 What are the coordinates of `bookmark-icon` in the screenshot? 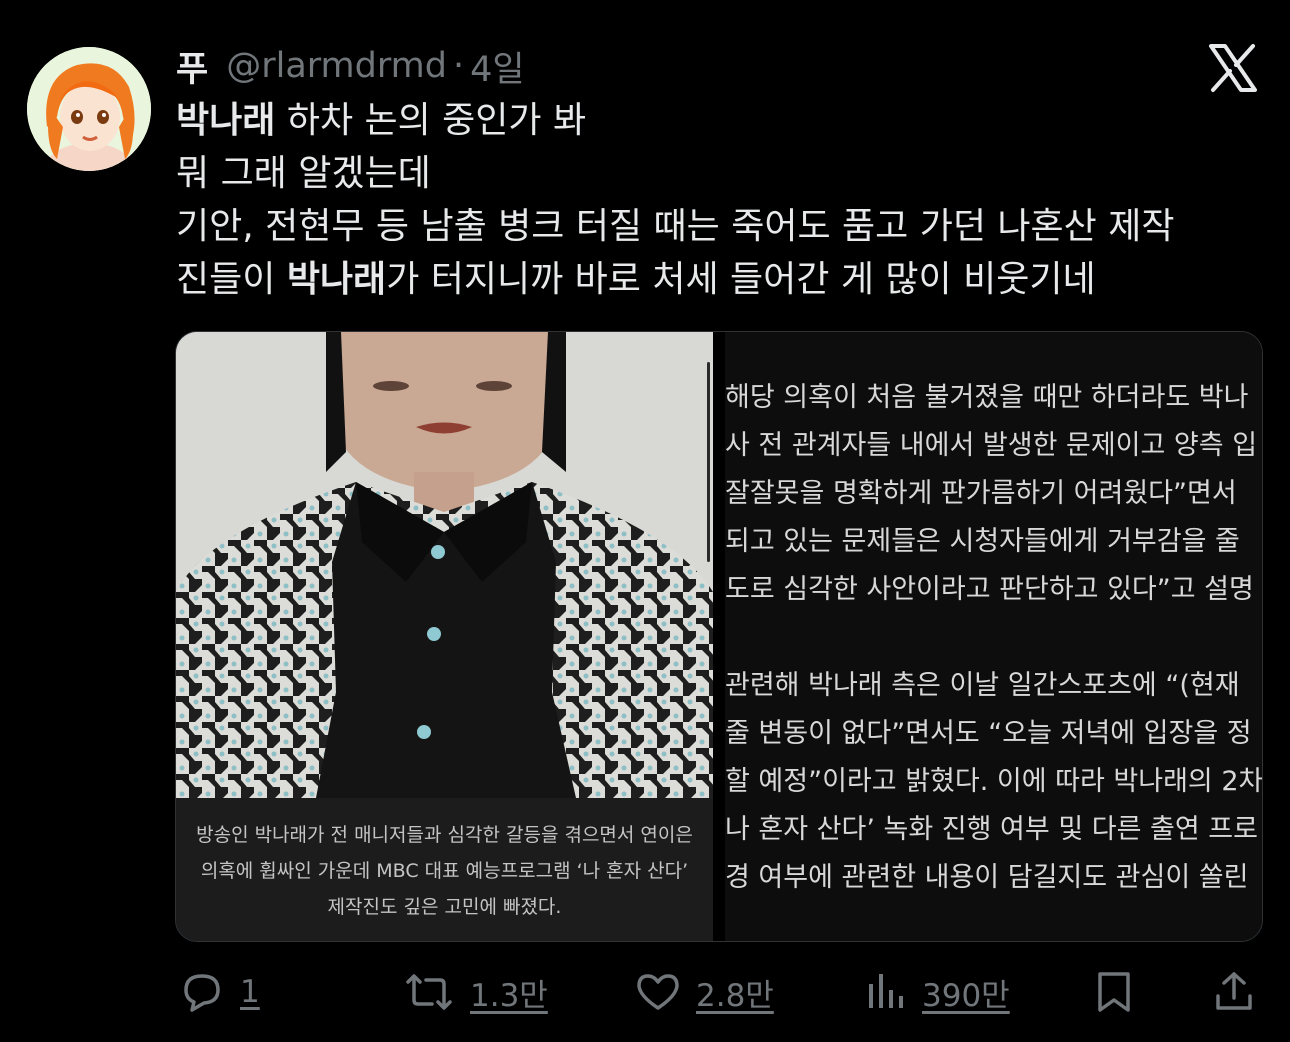 It's located at (1114, 992).